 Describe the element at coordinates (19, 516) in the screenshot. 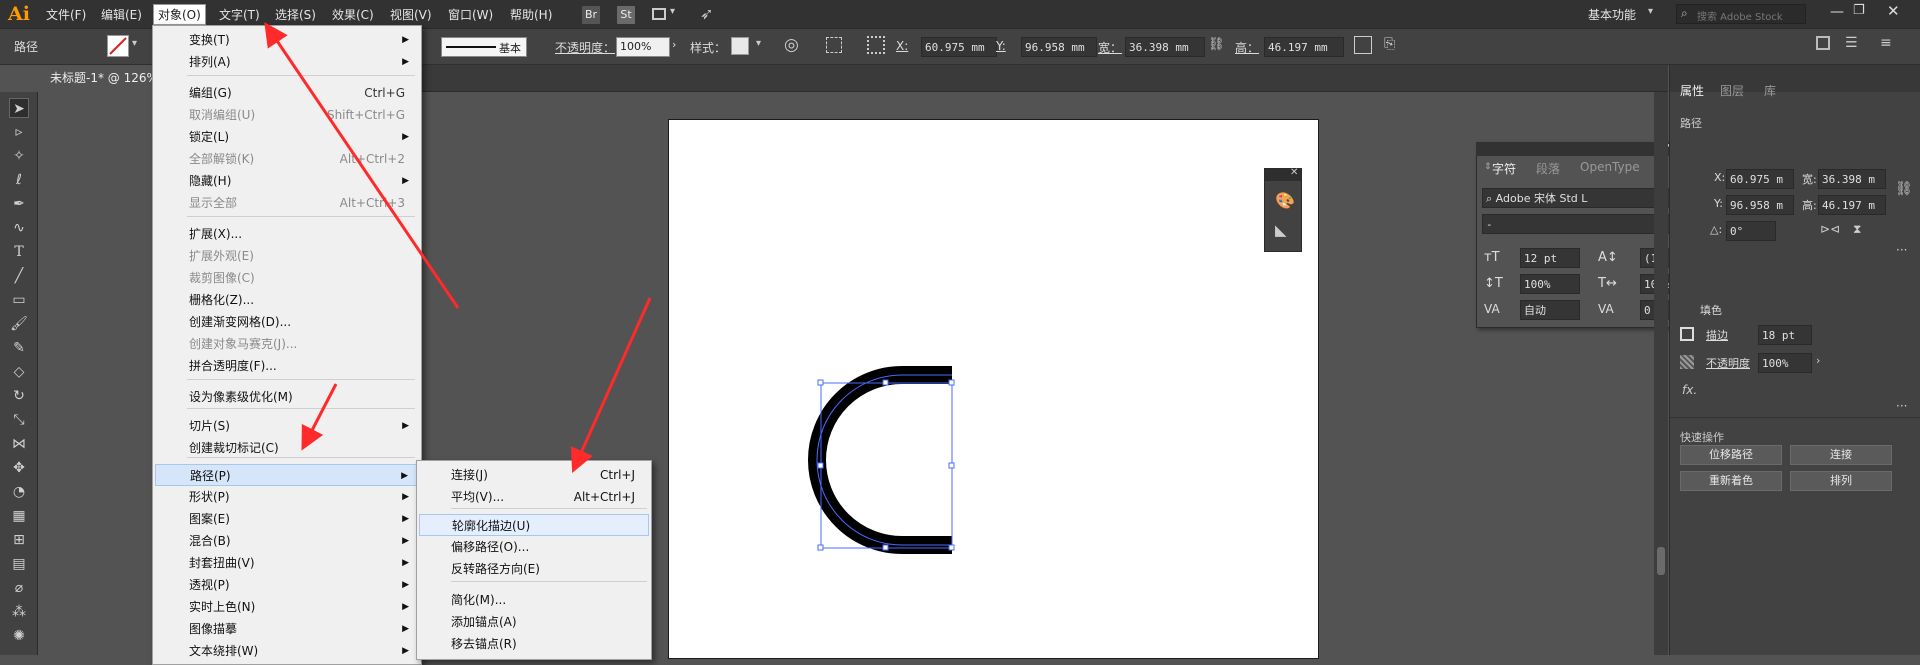

I see `perspective-grid-tool-icon: ▦` at that location.